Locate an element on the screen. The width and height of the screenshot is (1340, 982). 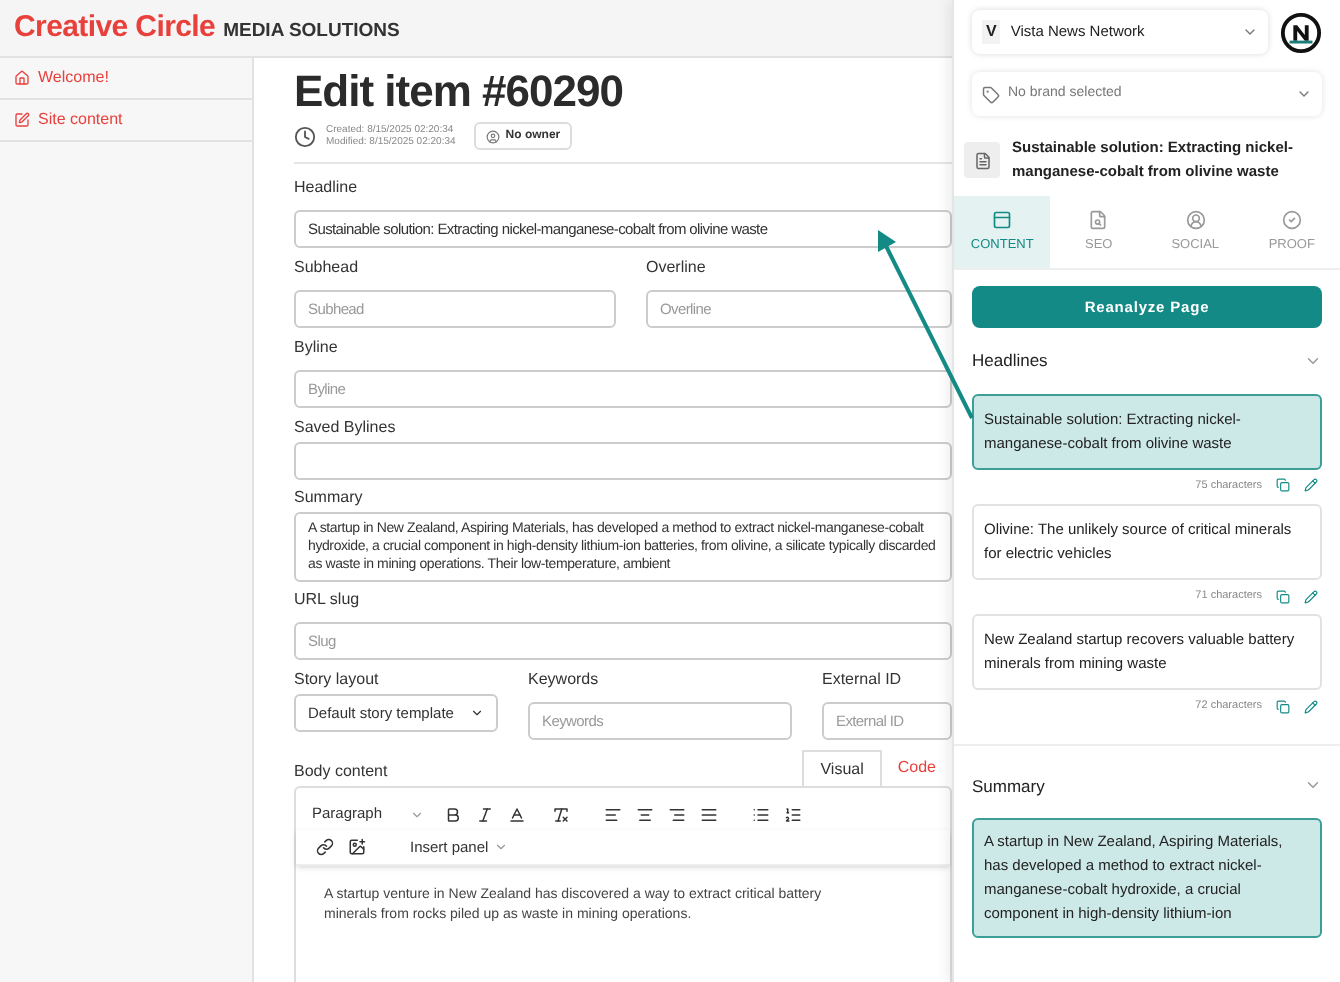
image-icon is located at coordinates (357, 847).